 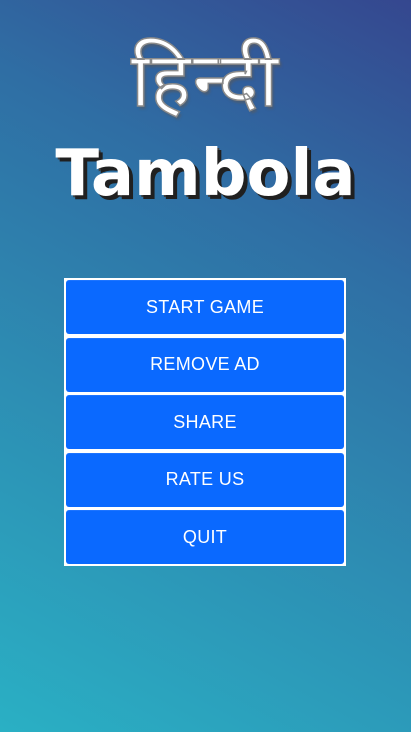 I want to click on share-button: SHARE, so click(x=205, y=422).